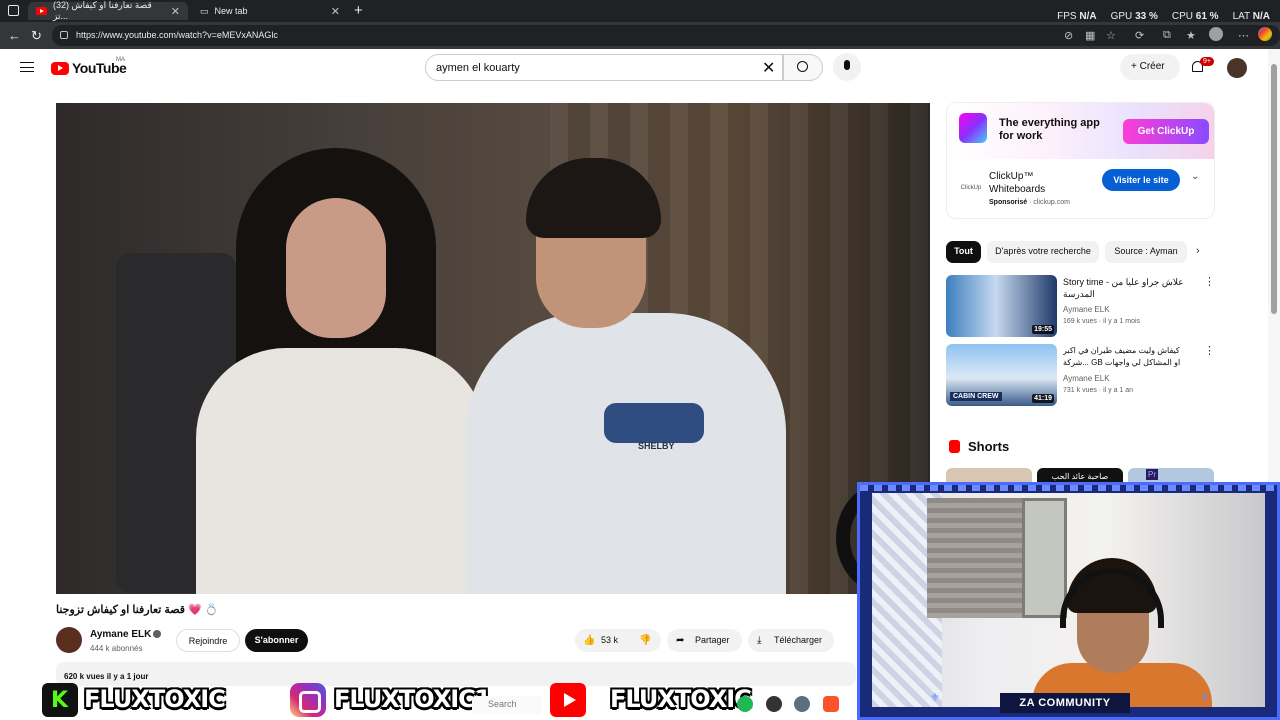  What do you see at coordinates (60, 700) in the screenshot?
I see `kick-icon` at bounding box center [60, 700].